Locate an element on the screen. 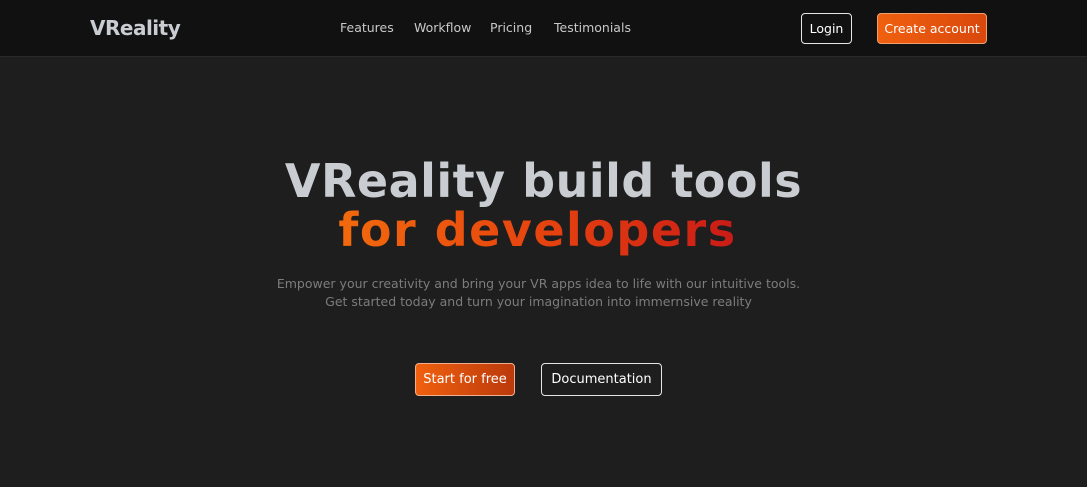 Image resolution: width=1087 pixels, height=487 pixels. nav-link-workflow: Workflow is located at coordinates (442, 28).